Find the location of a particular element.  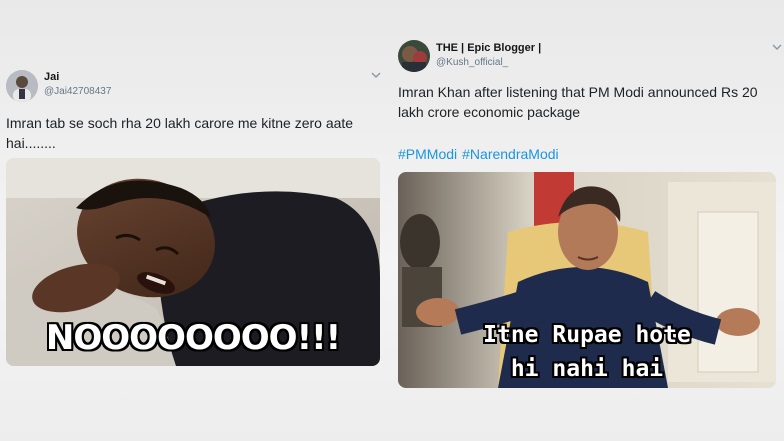

hashtags: #PMModi #NarendraModi is located at coordinates (481, 154).